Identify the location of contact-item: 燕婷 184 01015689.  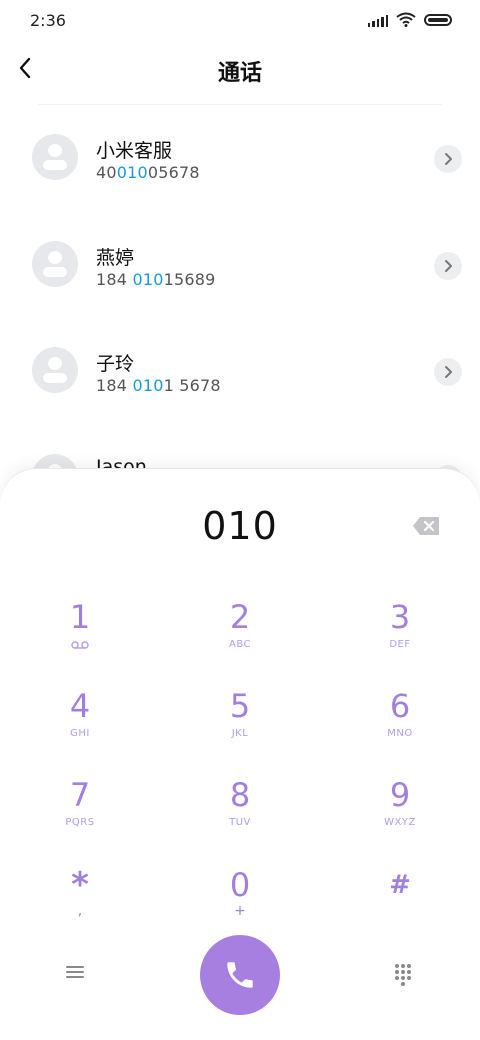
(240, 263).